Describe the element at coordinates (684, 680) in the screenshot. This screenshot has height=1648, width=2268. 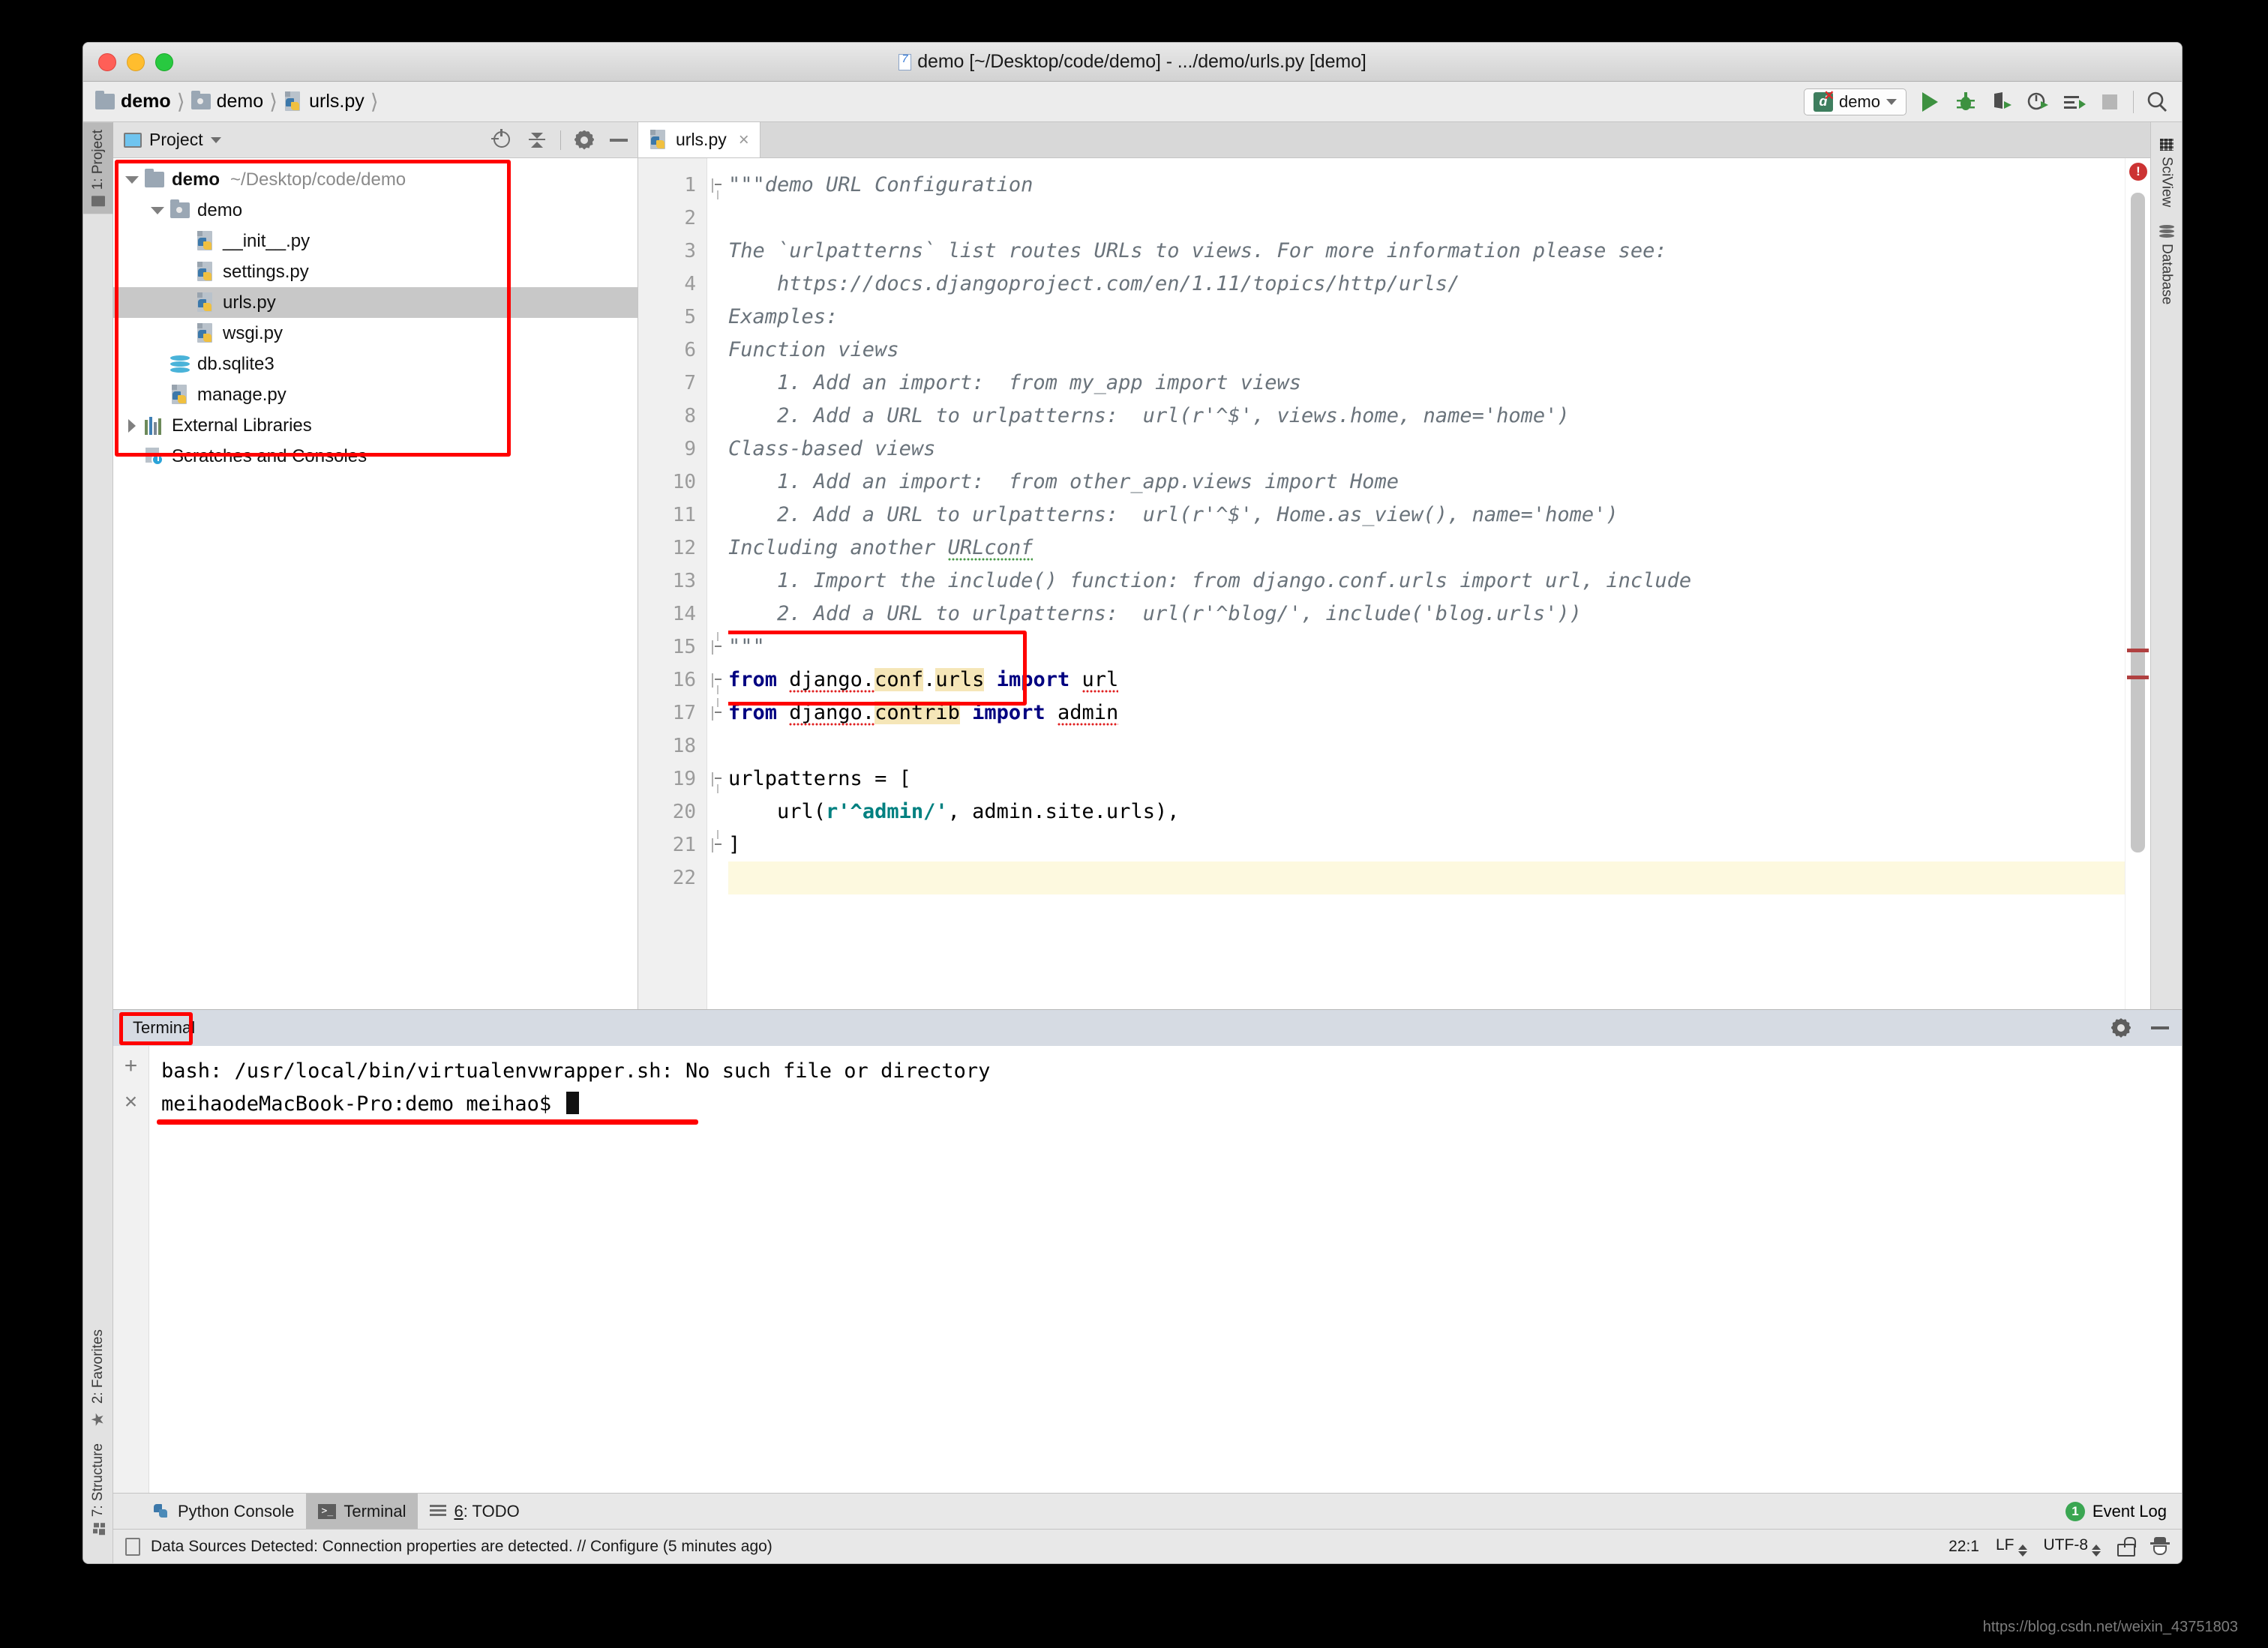
I see `line-number: 16` at that location.